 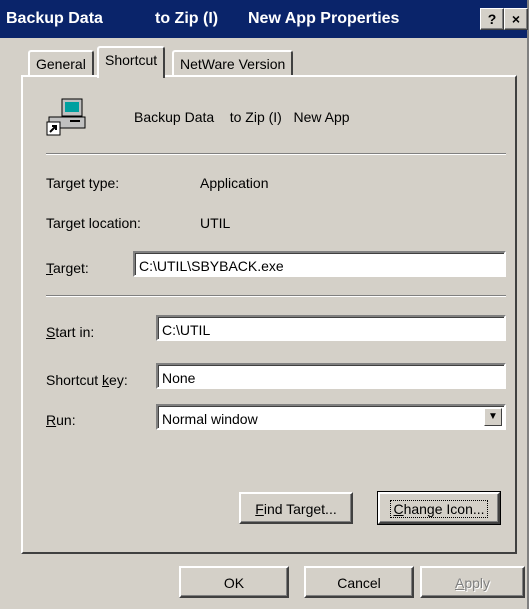 I want to click on shortcut-key-label: Shortcut key:, so click(x=87, y=380).